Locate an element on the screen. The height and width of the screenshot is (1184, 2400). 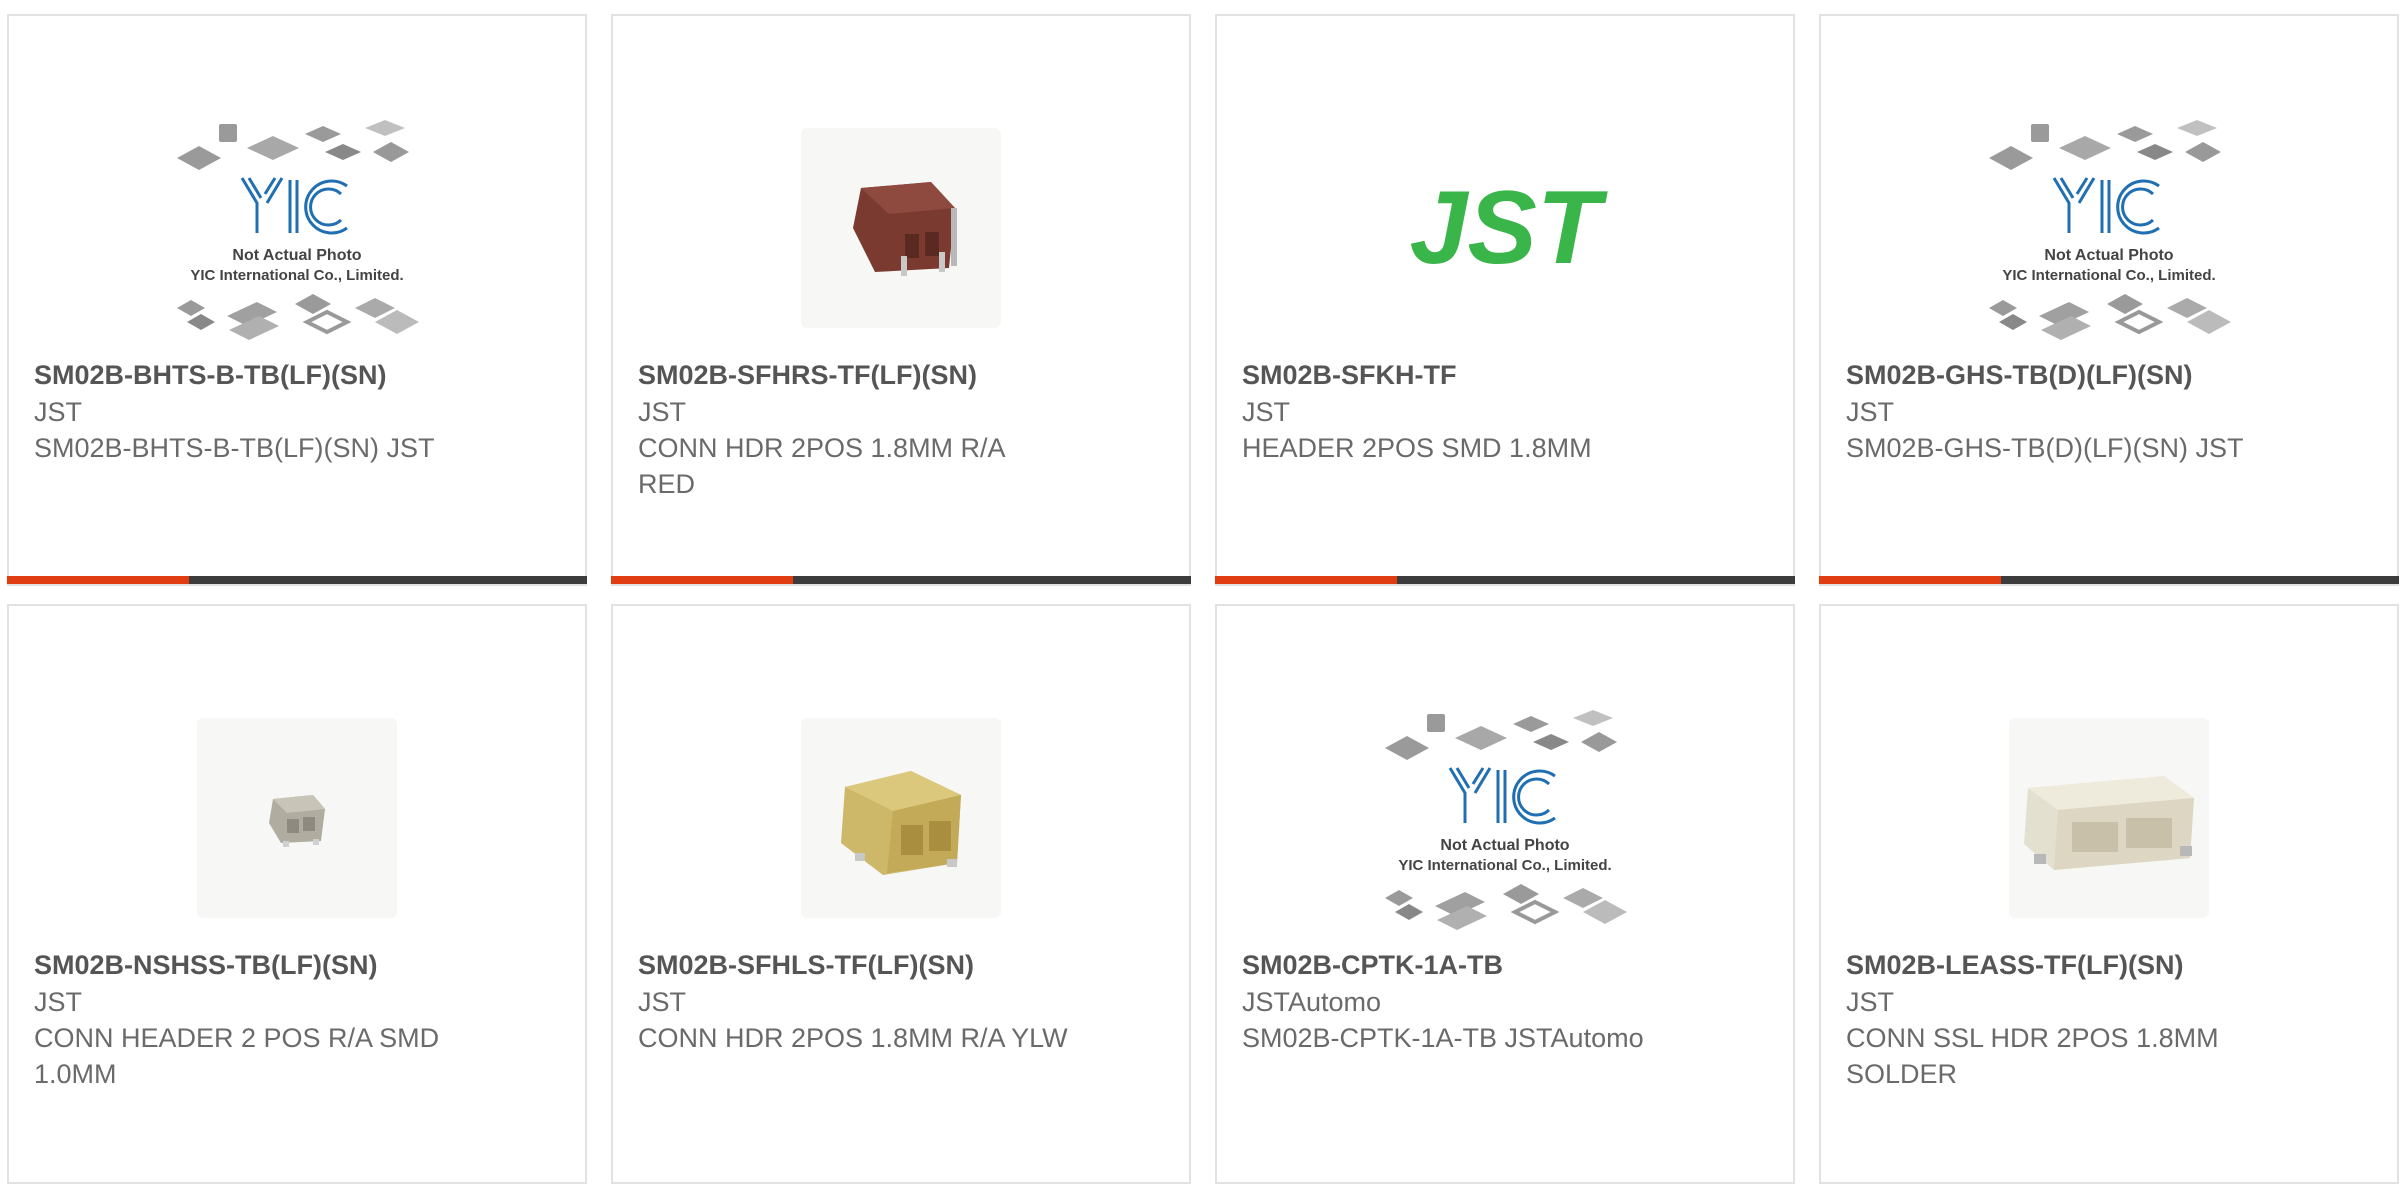
part-number-link: SM02B-SFKH-TF is located at coordinates (1497, 375).